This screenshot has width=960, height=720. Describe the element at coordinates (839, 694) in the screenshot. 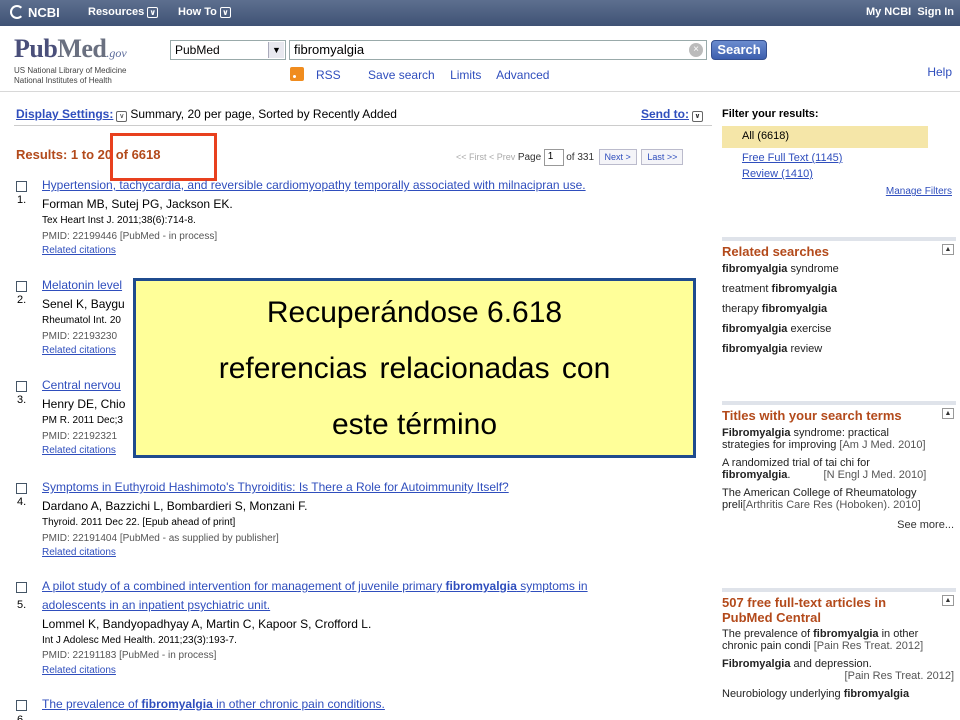

I see `pmc-item: Neurobiology underlying fibromyalgia` at that location.